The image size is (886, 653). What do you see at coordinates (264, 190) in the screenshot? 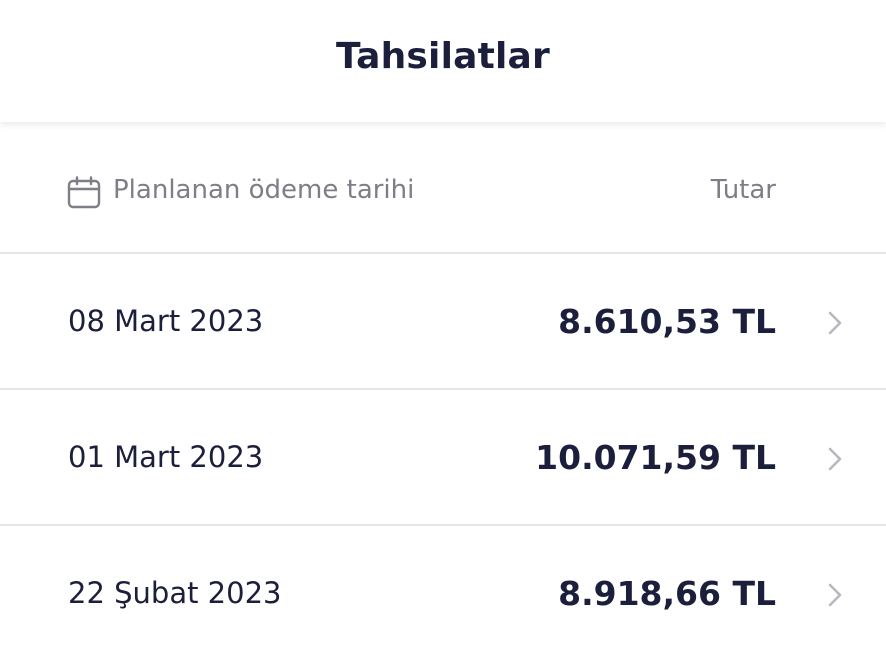
I see `planned-payment-date-label: Planlanan ödeme tarihi` at bounding box center [264, 190].